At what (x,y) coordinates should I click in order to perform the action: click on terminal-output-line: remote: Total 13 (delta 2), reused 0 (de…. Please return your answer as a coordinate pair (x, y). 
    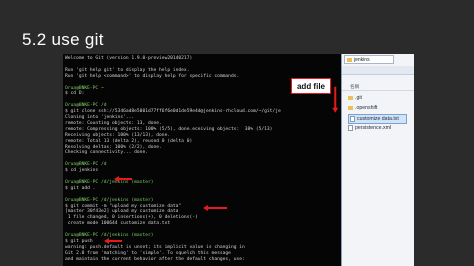
    Looking at the image, I should click on (129, 141).